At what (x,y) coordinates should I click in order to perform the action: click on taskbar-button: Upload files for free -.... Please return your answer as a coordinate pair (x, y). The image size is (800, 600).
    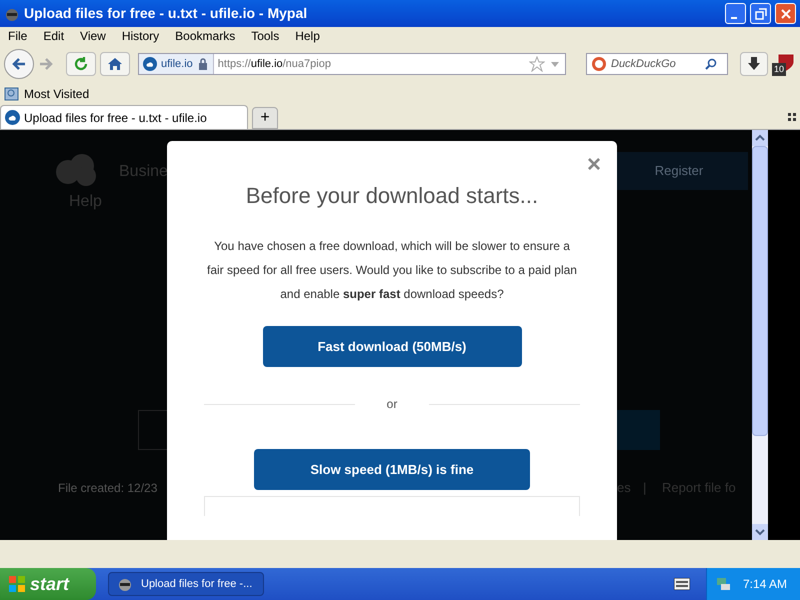
    Looking at the image, I should click on (186, 584).